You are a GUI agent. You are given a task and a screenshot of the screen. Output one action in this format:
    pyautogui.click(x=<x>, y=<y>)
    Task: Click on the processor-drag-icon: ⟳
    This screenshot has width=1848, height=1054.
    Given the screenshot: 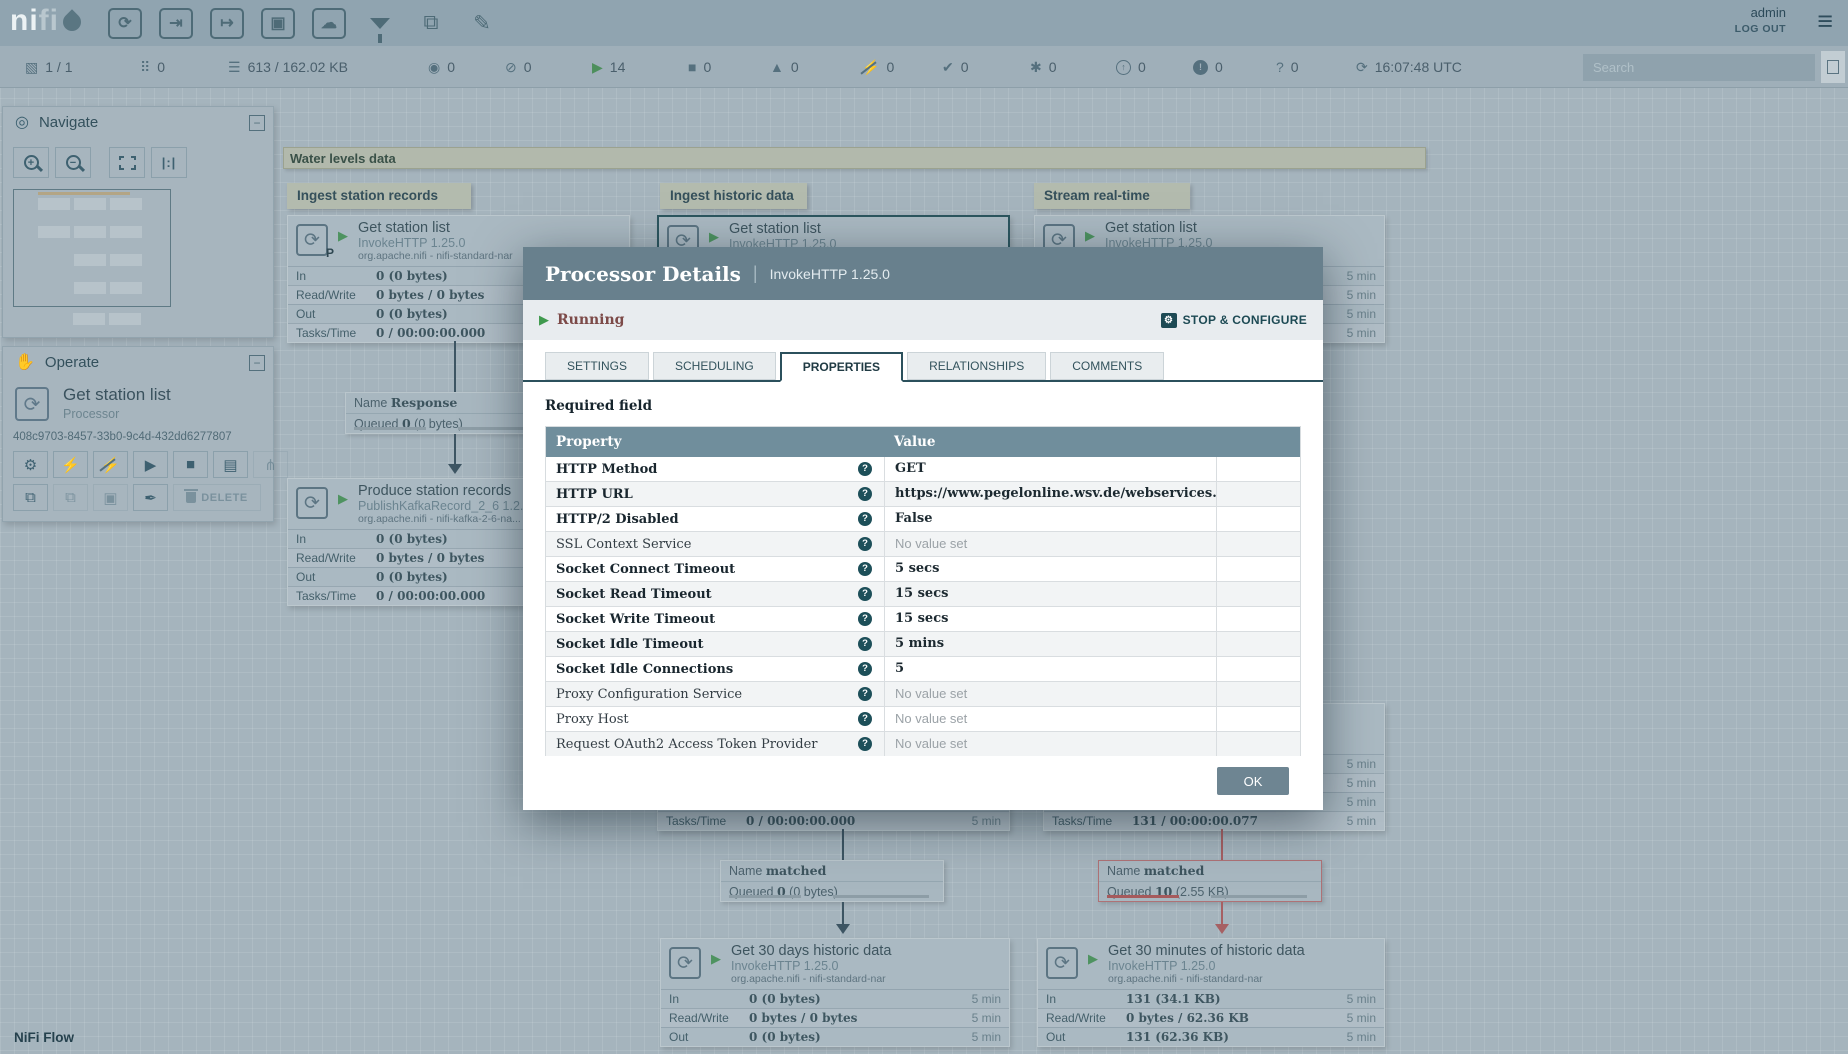 What is the action you would take?
    pyautogui.click(x=125, y=23)
    